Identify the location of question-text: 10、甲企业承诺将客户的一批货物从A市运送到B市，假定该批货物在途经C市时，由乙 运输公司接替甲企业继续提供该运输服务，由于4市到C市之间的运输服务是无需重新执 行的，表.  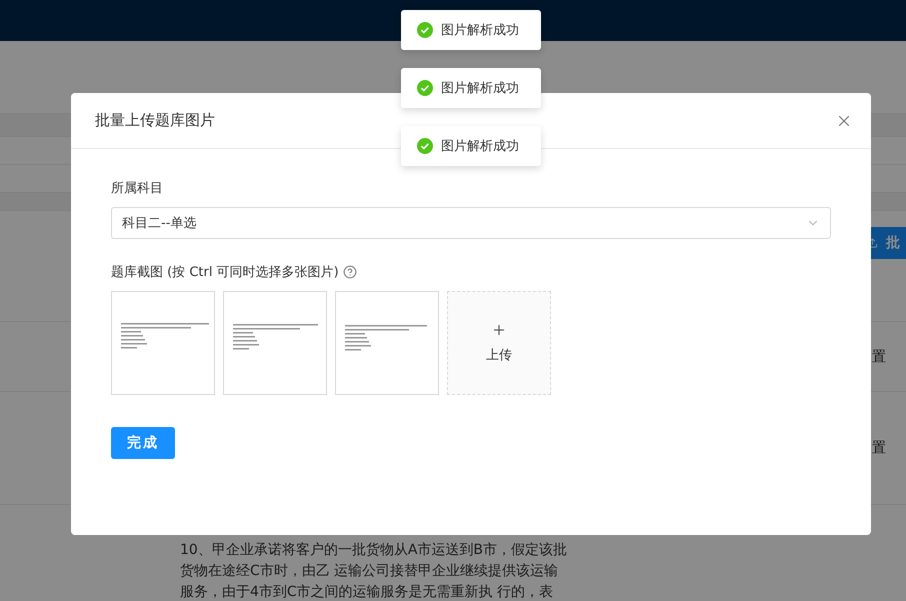
(374, 571).